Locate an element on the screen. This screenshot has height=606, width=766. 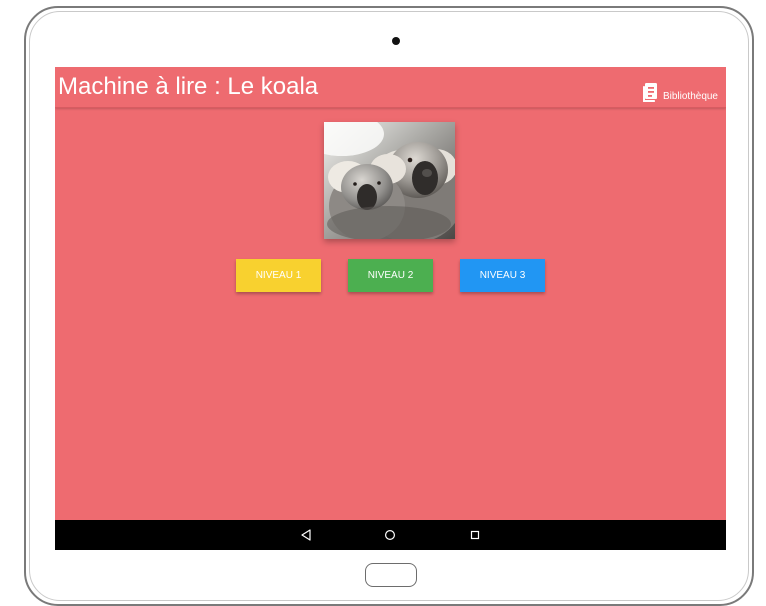
app-bar: Machine à lire : Le koala Bibliothèque is located at coordinates (390, 87).